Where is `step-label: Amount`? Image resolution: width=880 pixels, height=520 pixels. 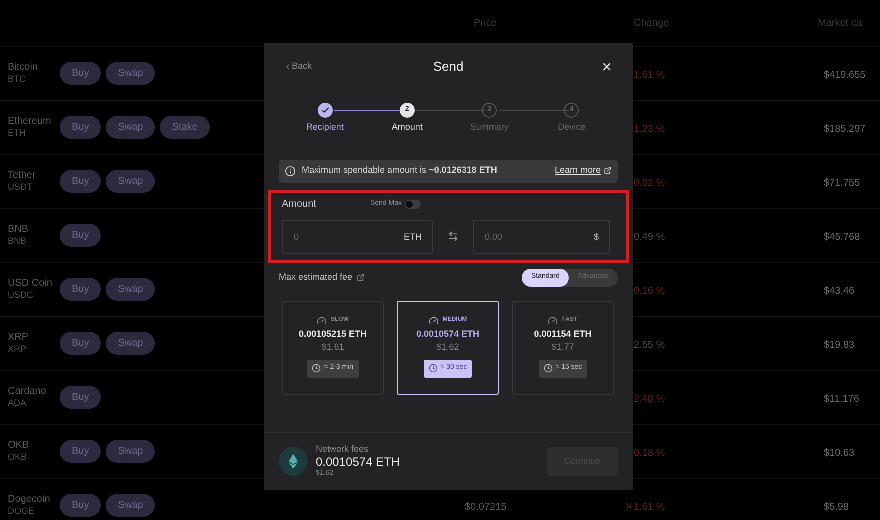 step-label: Amount is located at coordinates (407, 127).